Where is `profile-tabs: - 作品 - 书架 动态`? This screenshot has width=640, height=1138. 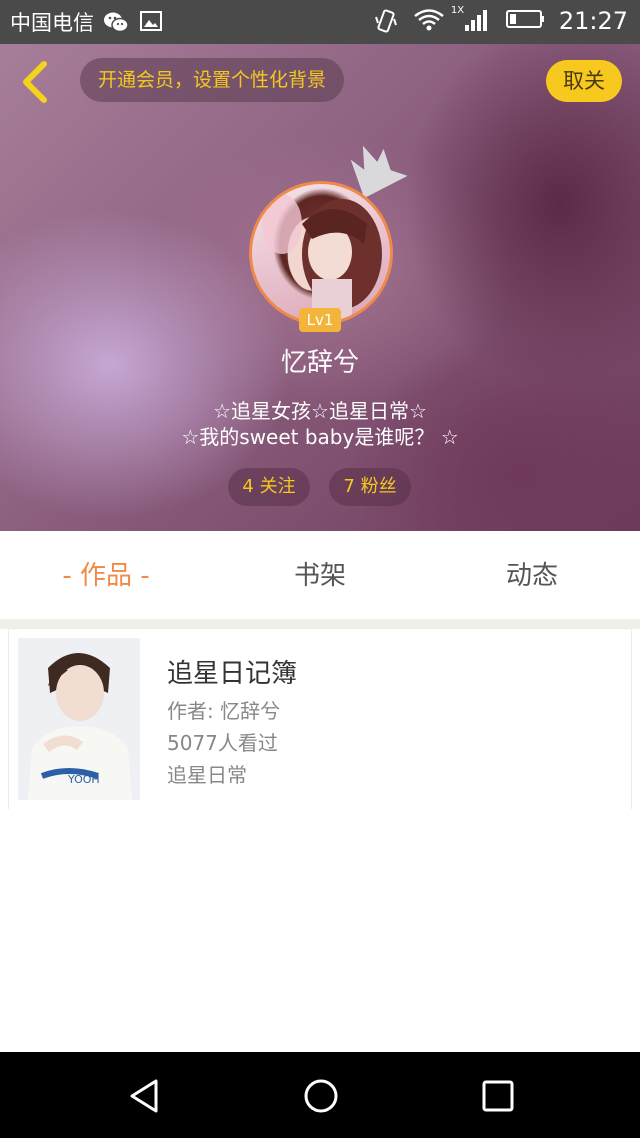 profile-tabs: - 作品 - 书架 动态 is located at coordinates (320, 575).